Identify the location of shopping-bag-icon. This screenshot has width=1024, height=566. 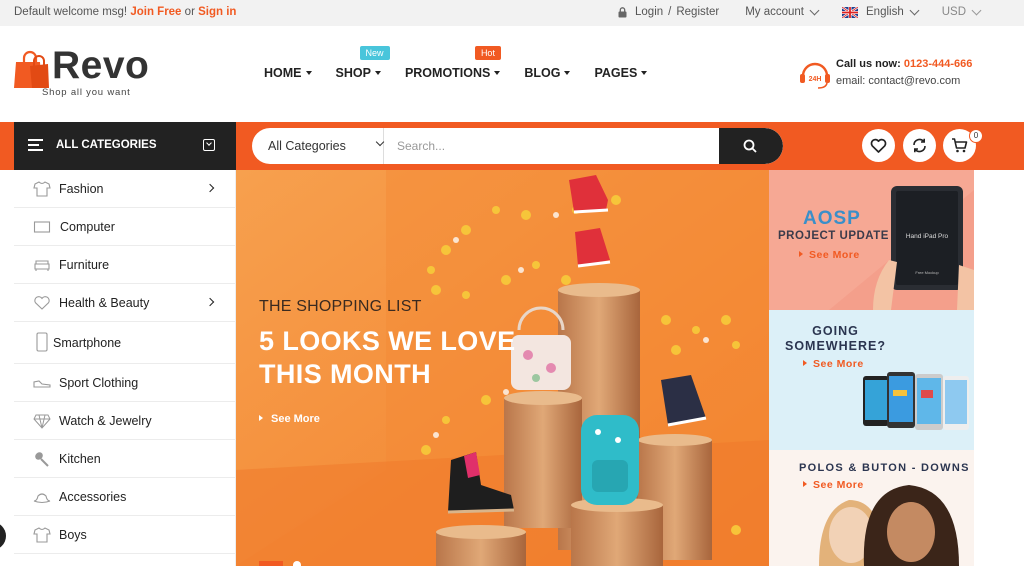
(31, 69).